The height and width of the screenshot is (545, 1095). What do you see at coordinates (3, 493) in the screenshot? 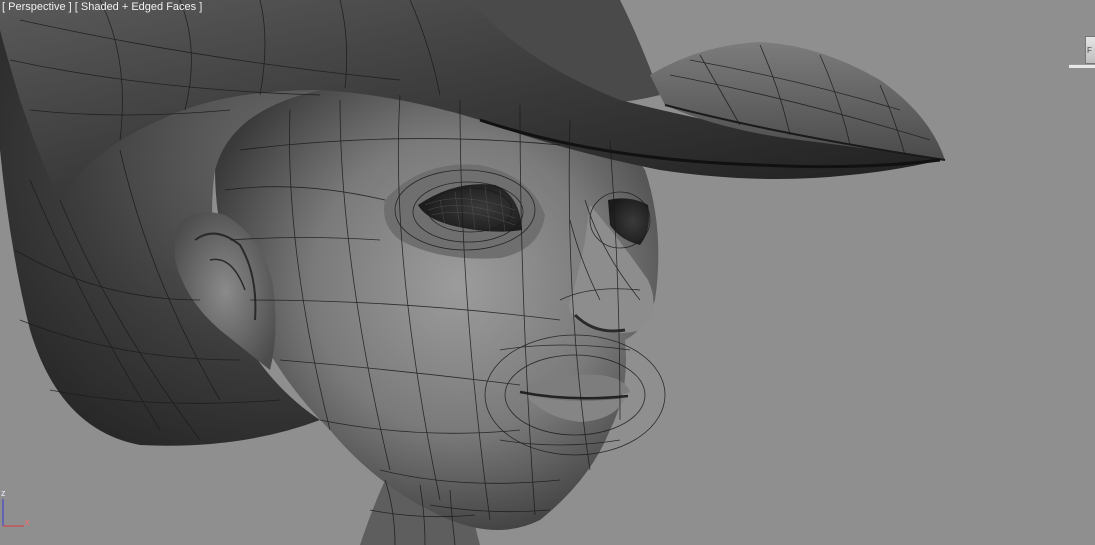
I see `axis-z-label: z` at bounding box center [3, 493].